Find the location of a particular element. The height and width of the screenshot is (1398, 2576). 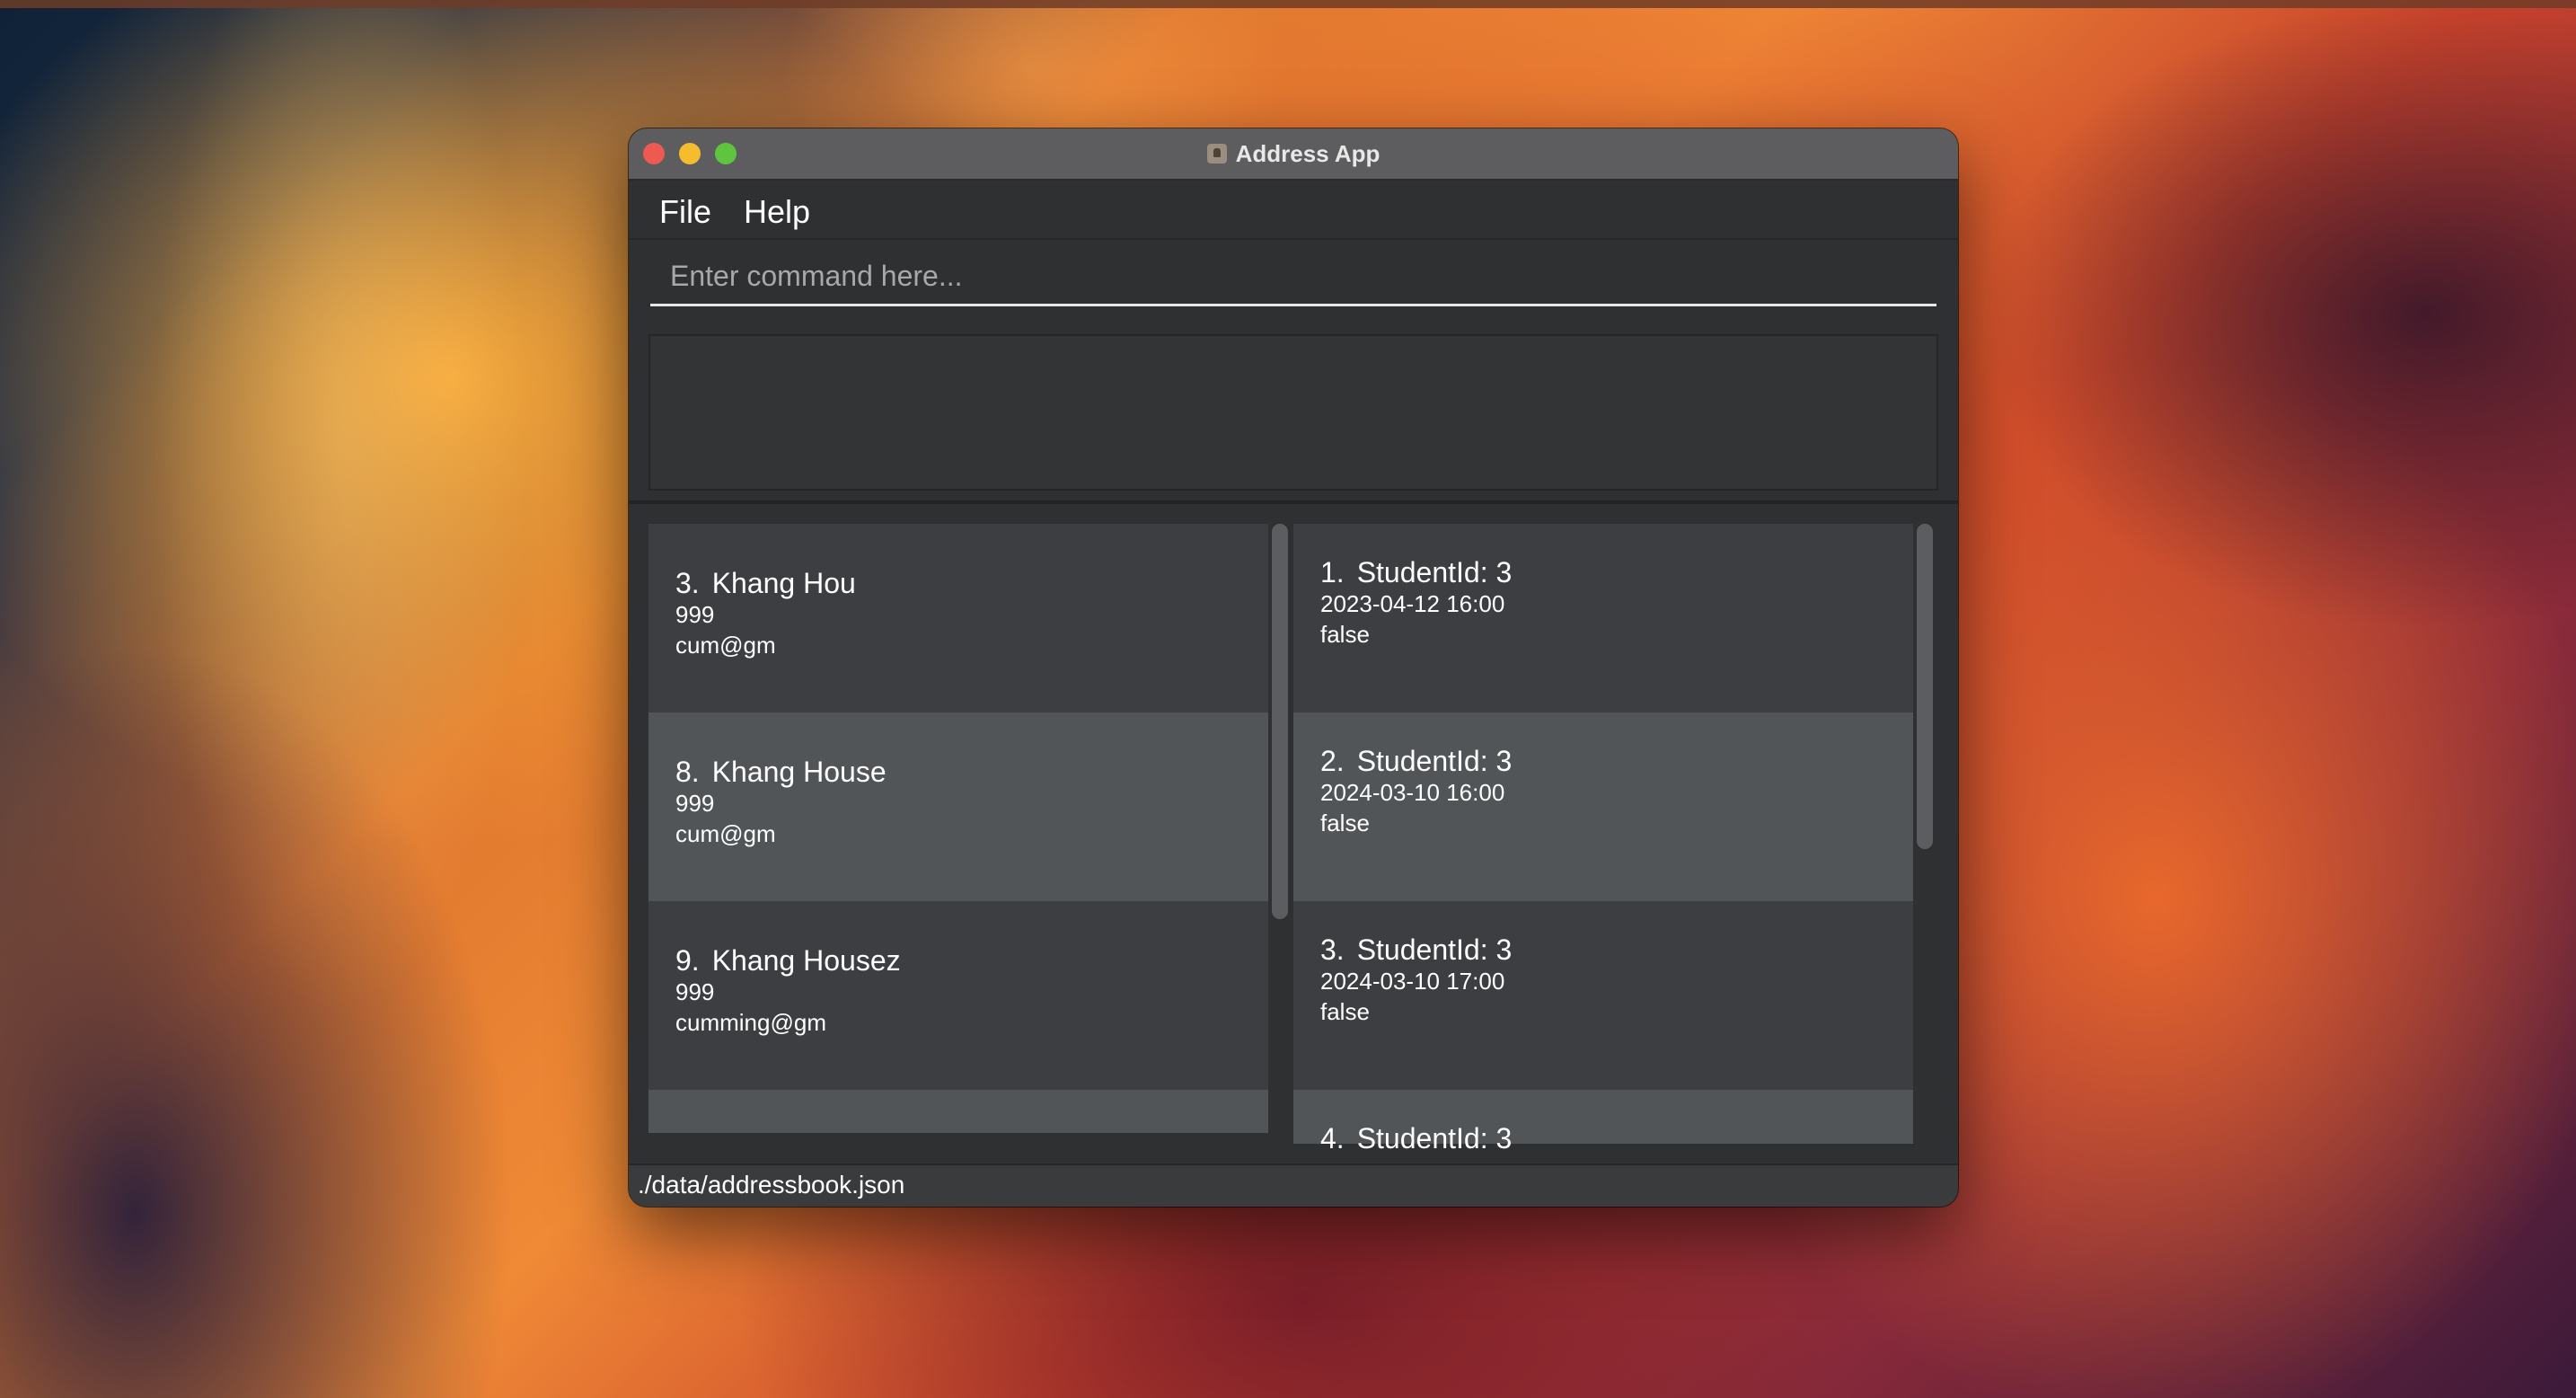

person-index: 3. is located at coordinates (687, 583).